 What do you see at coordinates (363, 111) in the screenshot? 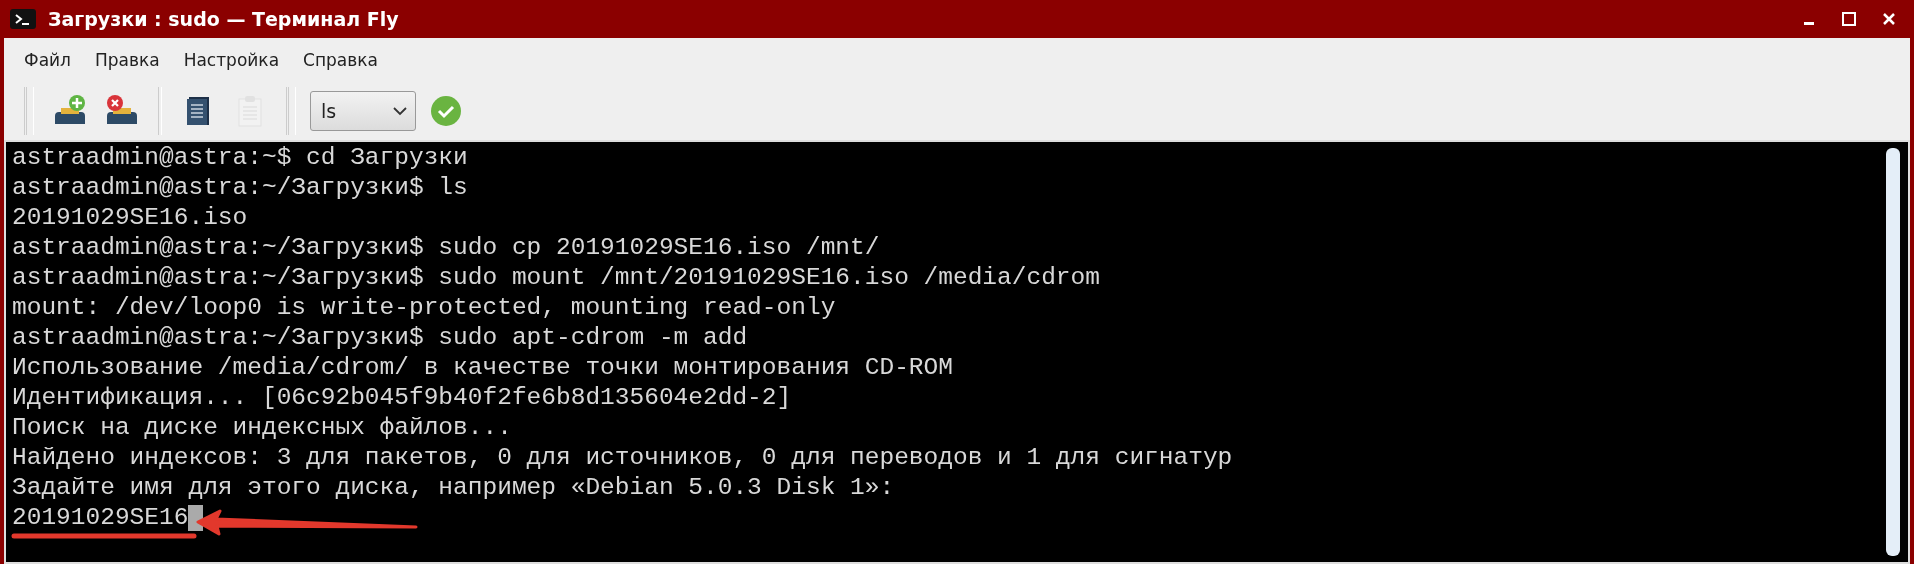
I see `command-dropdown: ls` at bounding box center [363, 111].